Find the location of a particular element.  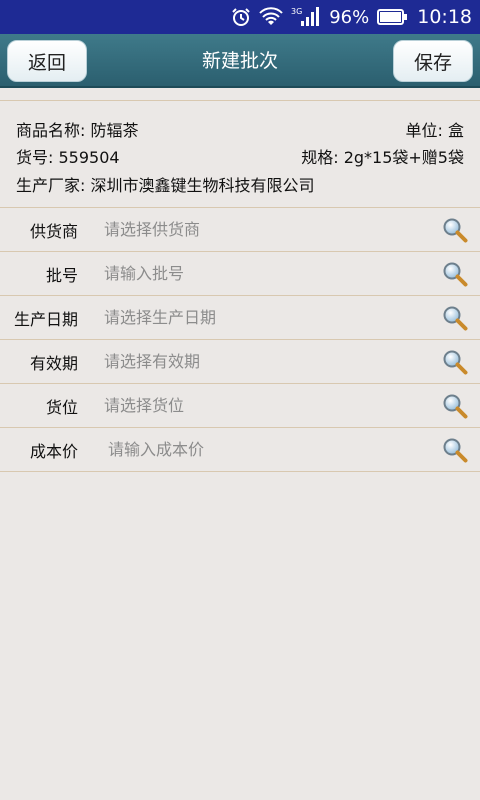

alarm-icon is located at coordinates (241, 17).